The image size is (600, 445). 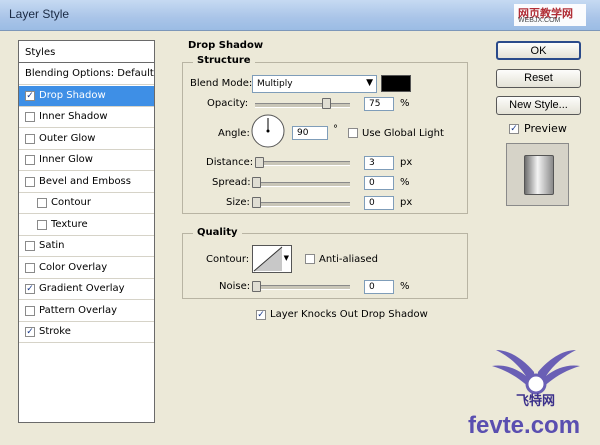 I want to click on style-item-color-overlay: Color Overlay, so click(x=86, y=268).